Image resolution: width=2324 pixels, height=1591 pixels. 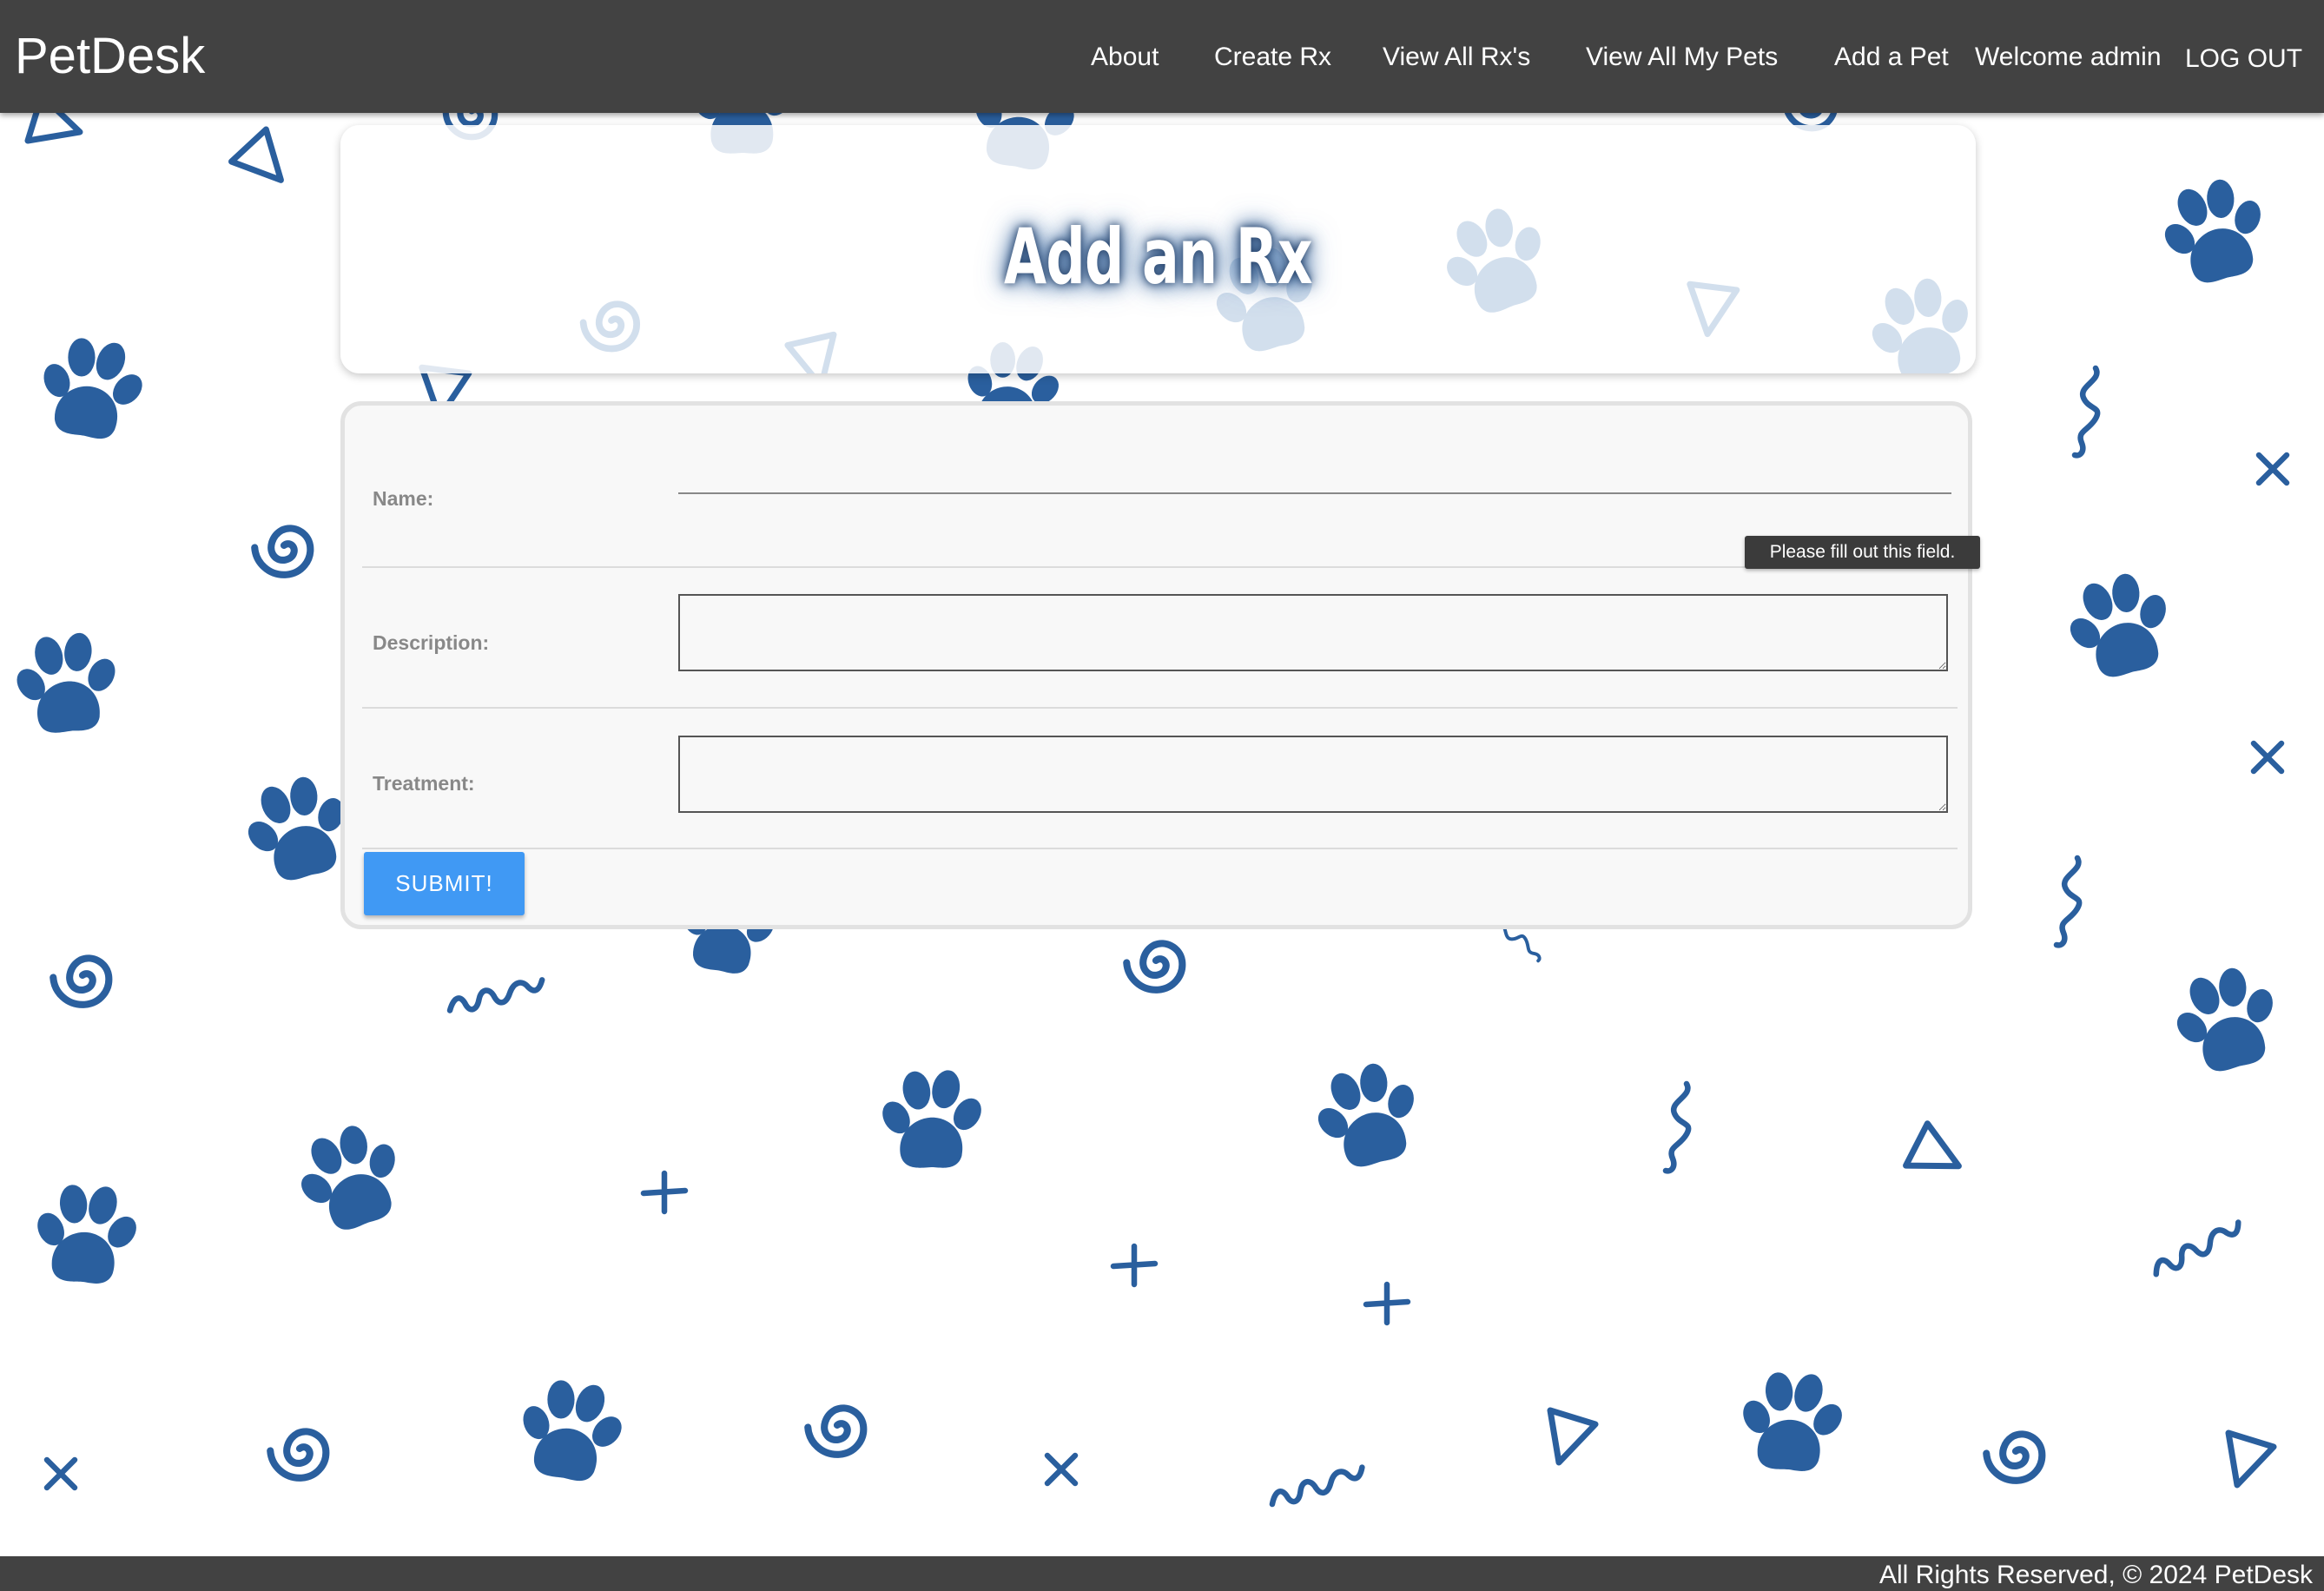 I want to click on nav-view-all-rx-link: View All Rx's, so click(x=1456, y=57).